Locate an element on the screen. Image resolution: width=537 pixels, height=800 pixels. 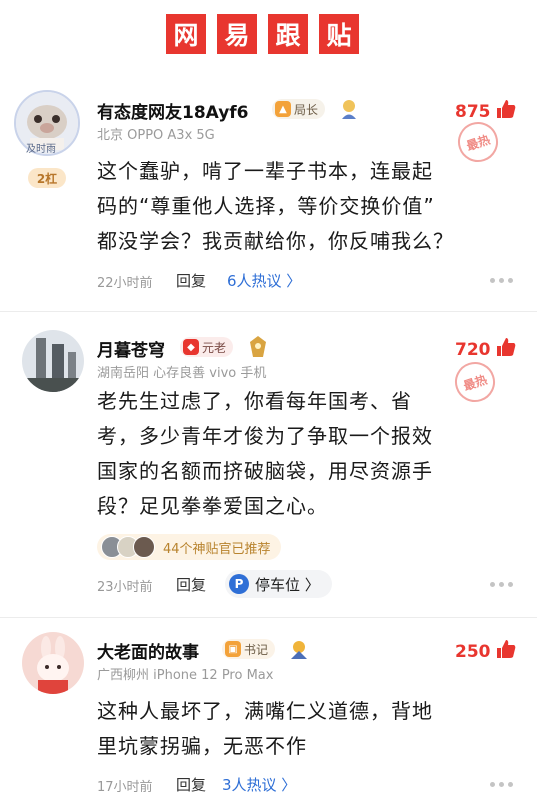
timestamp: 17小时前 is located at coordinates (125, 787).